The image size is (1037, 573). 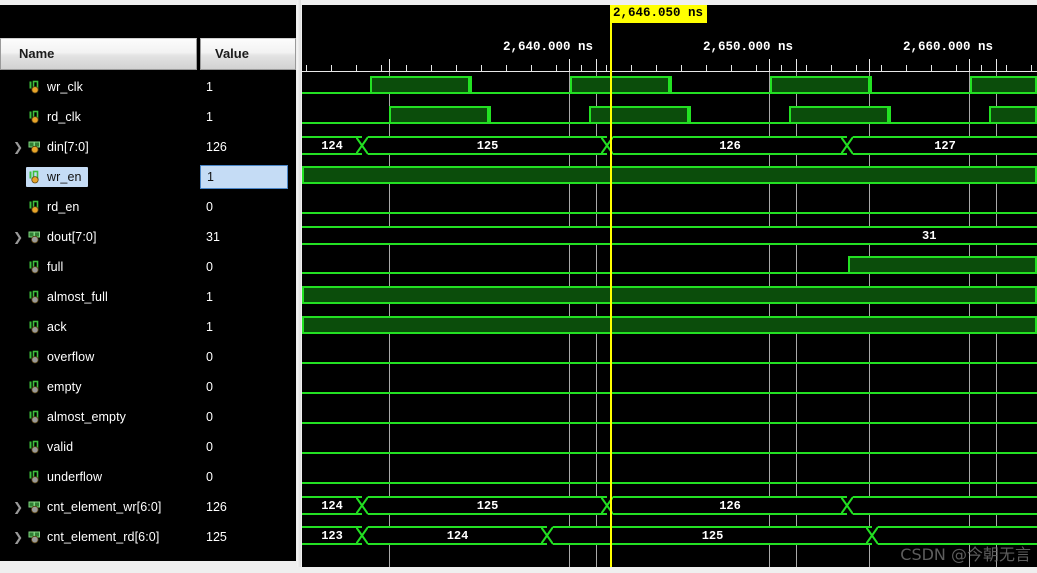 I want to click on signal-name-box: empty, so click(x=57, y=387).